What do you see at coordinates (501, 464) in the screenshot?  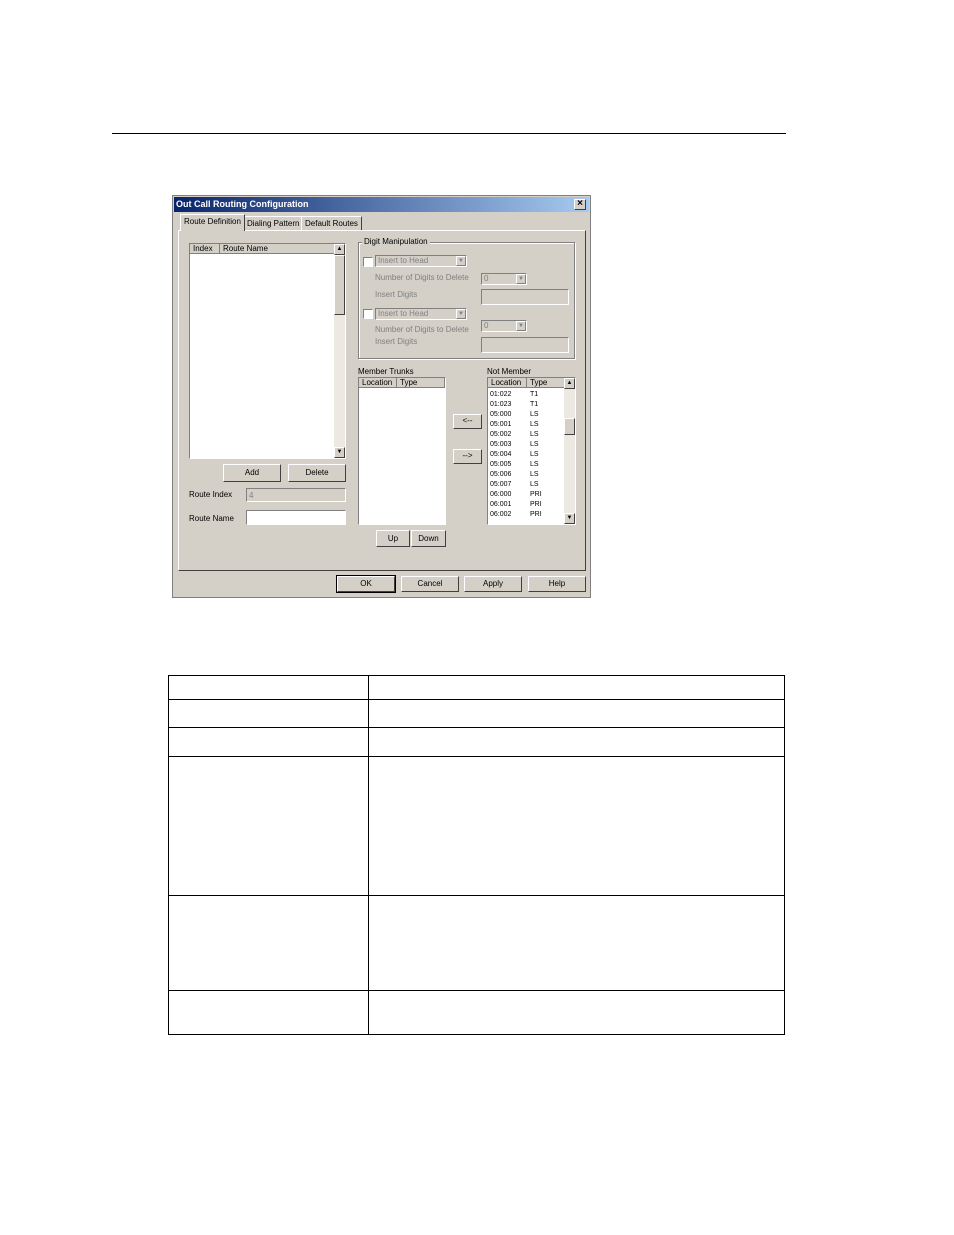 I see `list-item-location: 05:005` at bounding box center [501, 464].